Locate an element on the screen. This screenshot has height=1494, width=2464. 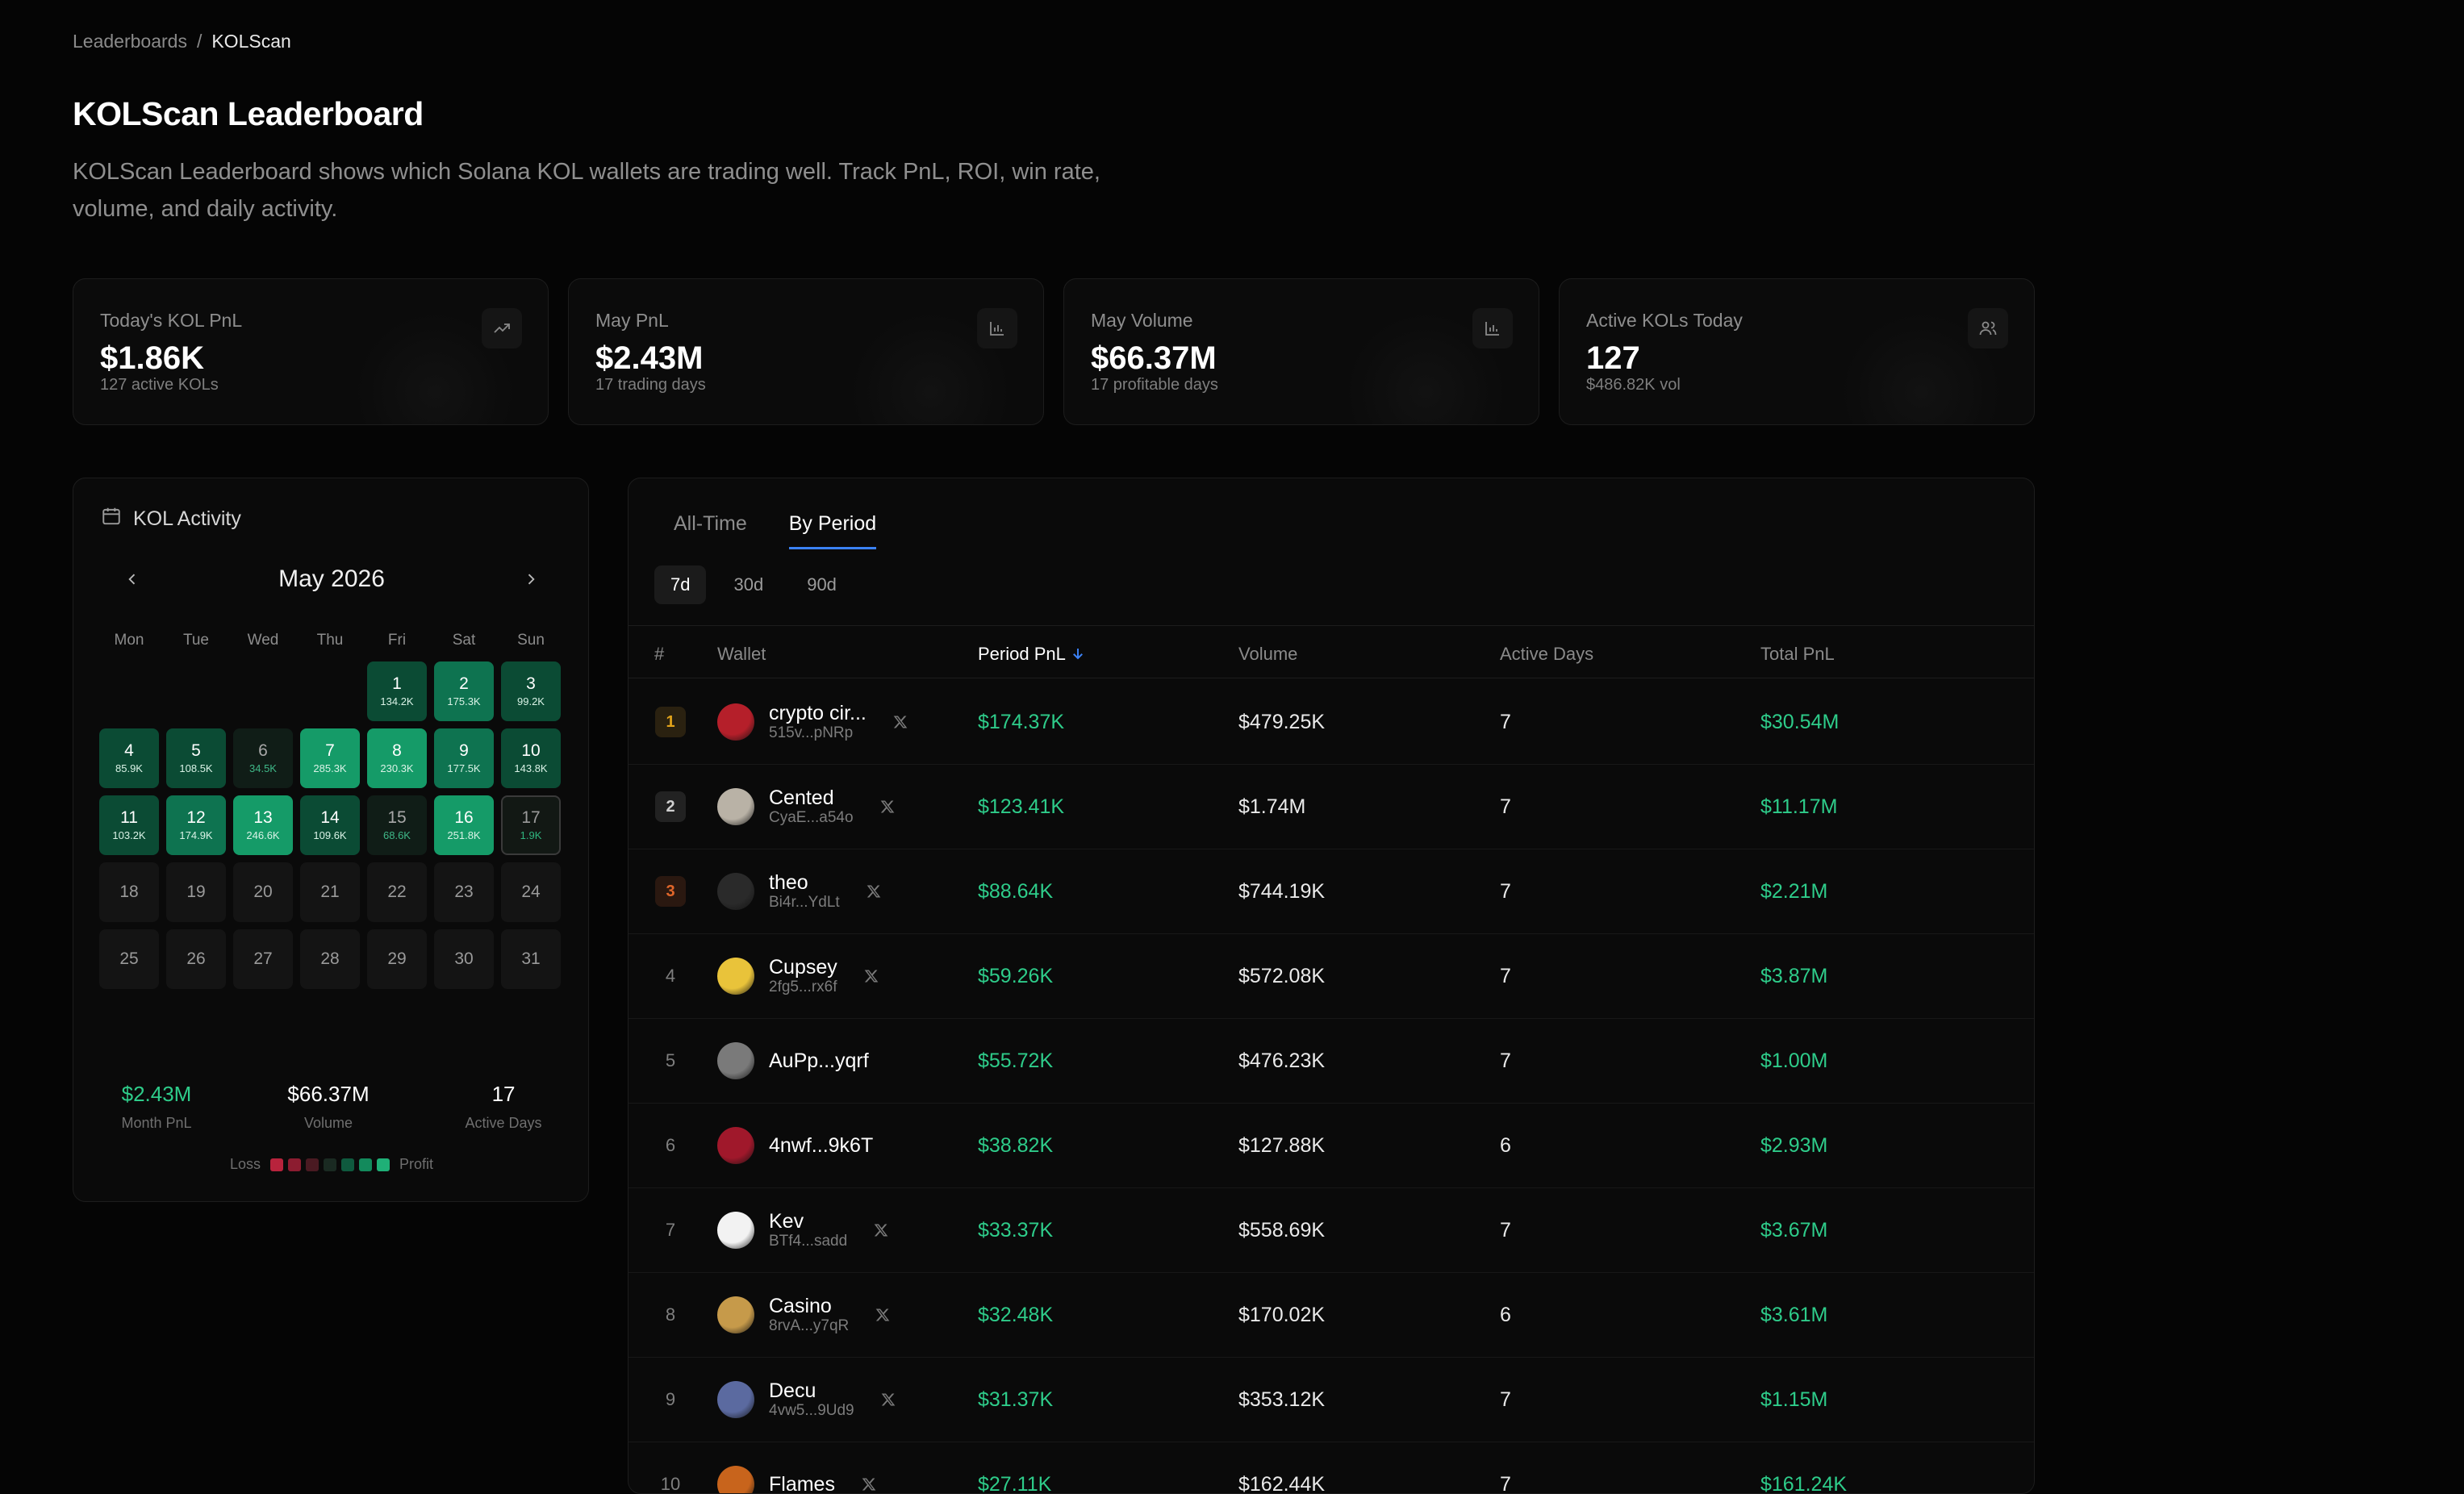
breadcrumb-leaderboards: Leaderboards is located at coordinates (130, 42).